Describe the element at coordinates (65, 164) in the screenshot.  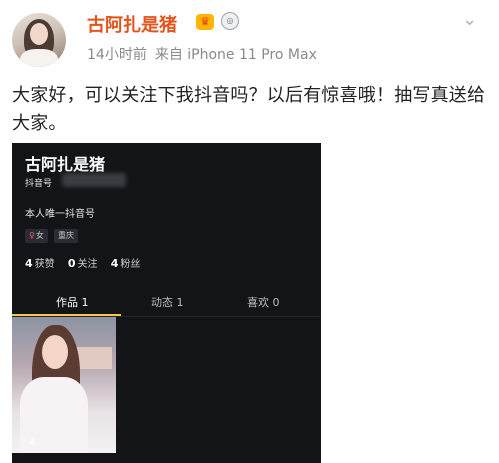
I see `douyin-profile-name: 古阿扎是猪` at that location.